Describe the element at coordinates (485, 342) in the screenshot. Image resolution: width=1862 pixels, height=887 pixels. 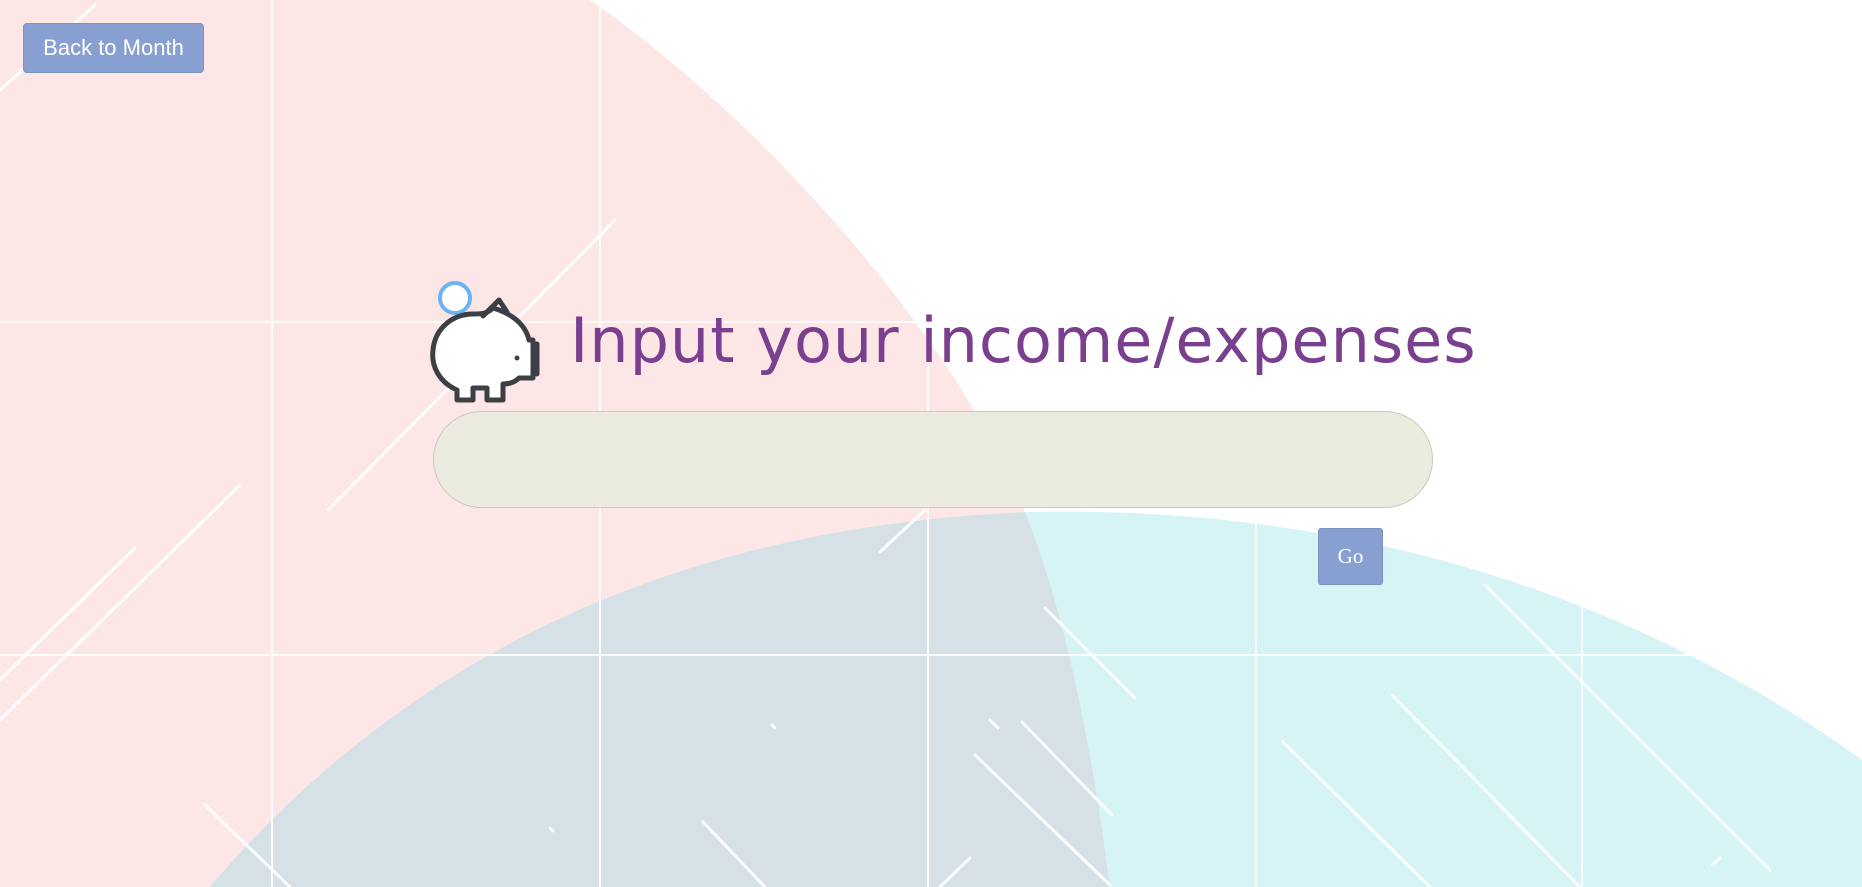
I see `piggy-bank-icon` at that location.